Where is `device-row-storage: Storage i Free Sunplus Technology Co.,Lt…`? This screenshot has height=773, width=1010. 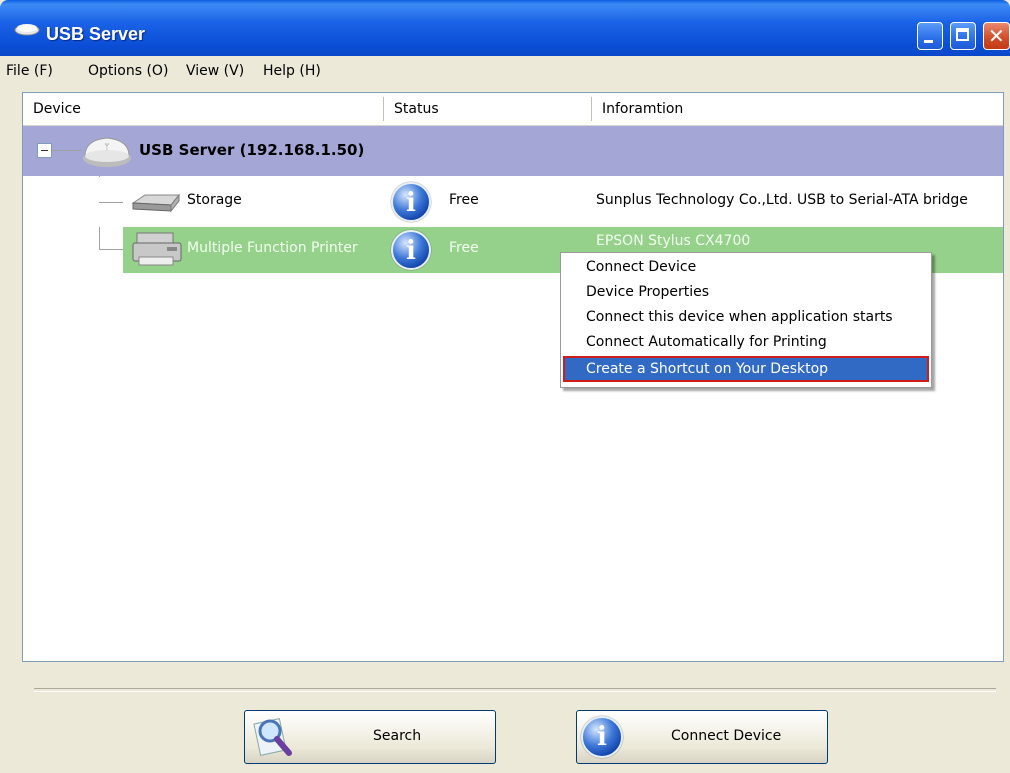 device-row-storage: Storage i Free Sunplus Technology Co.,Lt… is located at coordinates (513, 202).